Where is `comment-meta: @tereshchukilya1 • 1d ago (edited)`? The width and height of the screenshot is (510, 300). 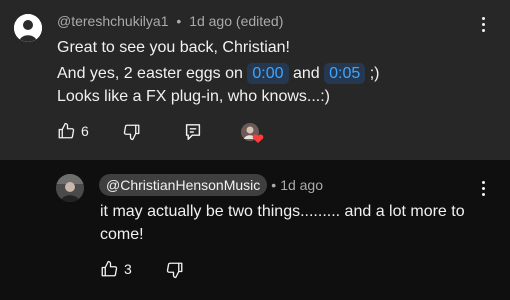
comment-meta: @tereshchukilya1 • 1d ago (edited) is located at coordinates (170, 21).